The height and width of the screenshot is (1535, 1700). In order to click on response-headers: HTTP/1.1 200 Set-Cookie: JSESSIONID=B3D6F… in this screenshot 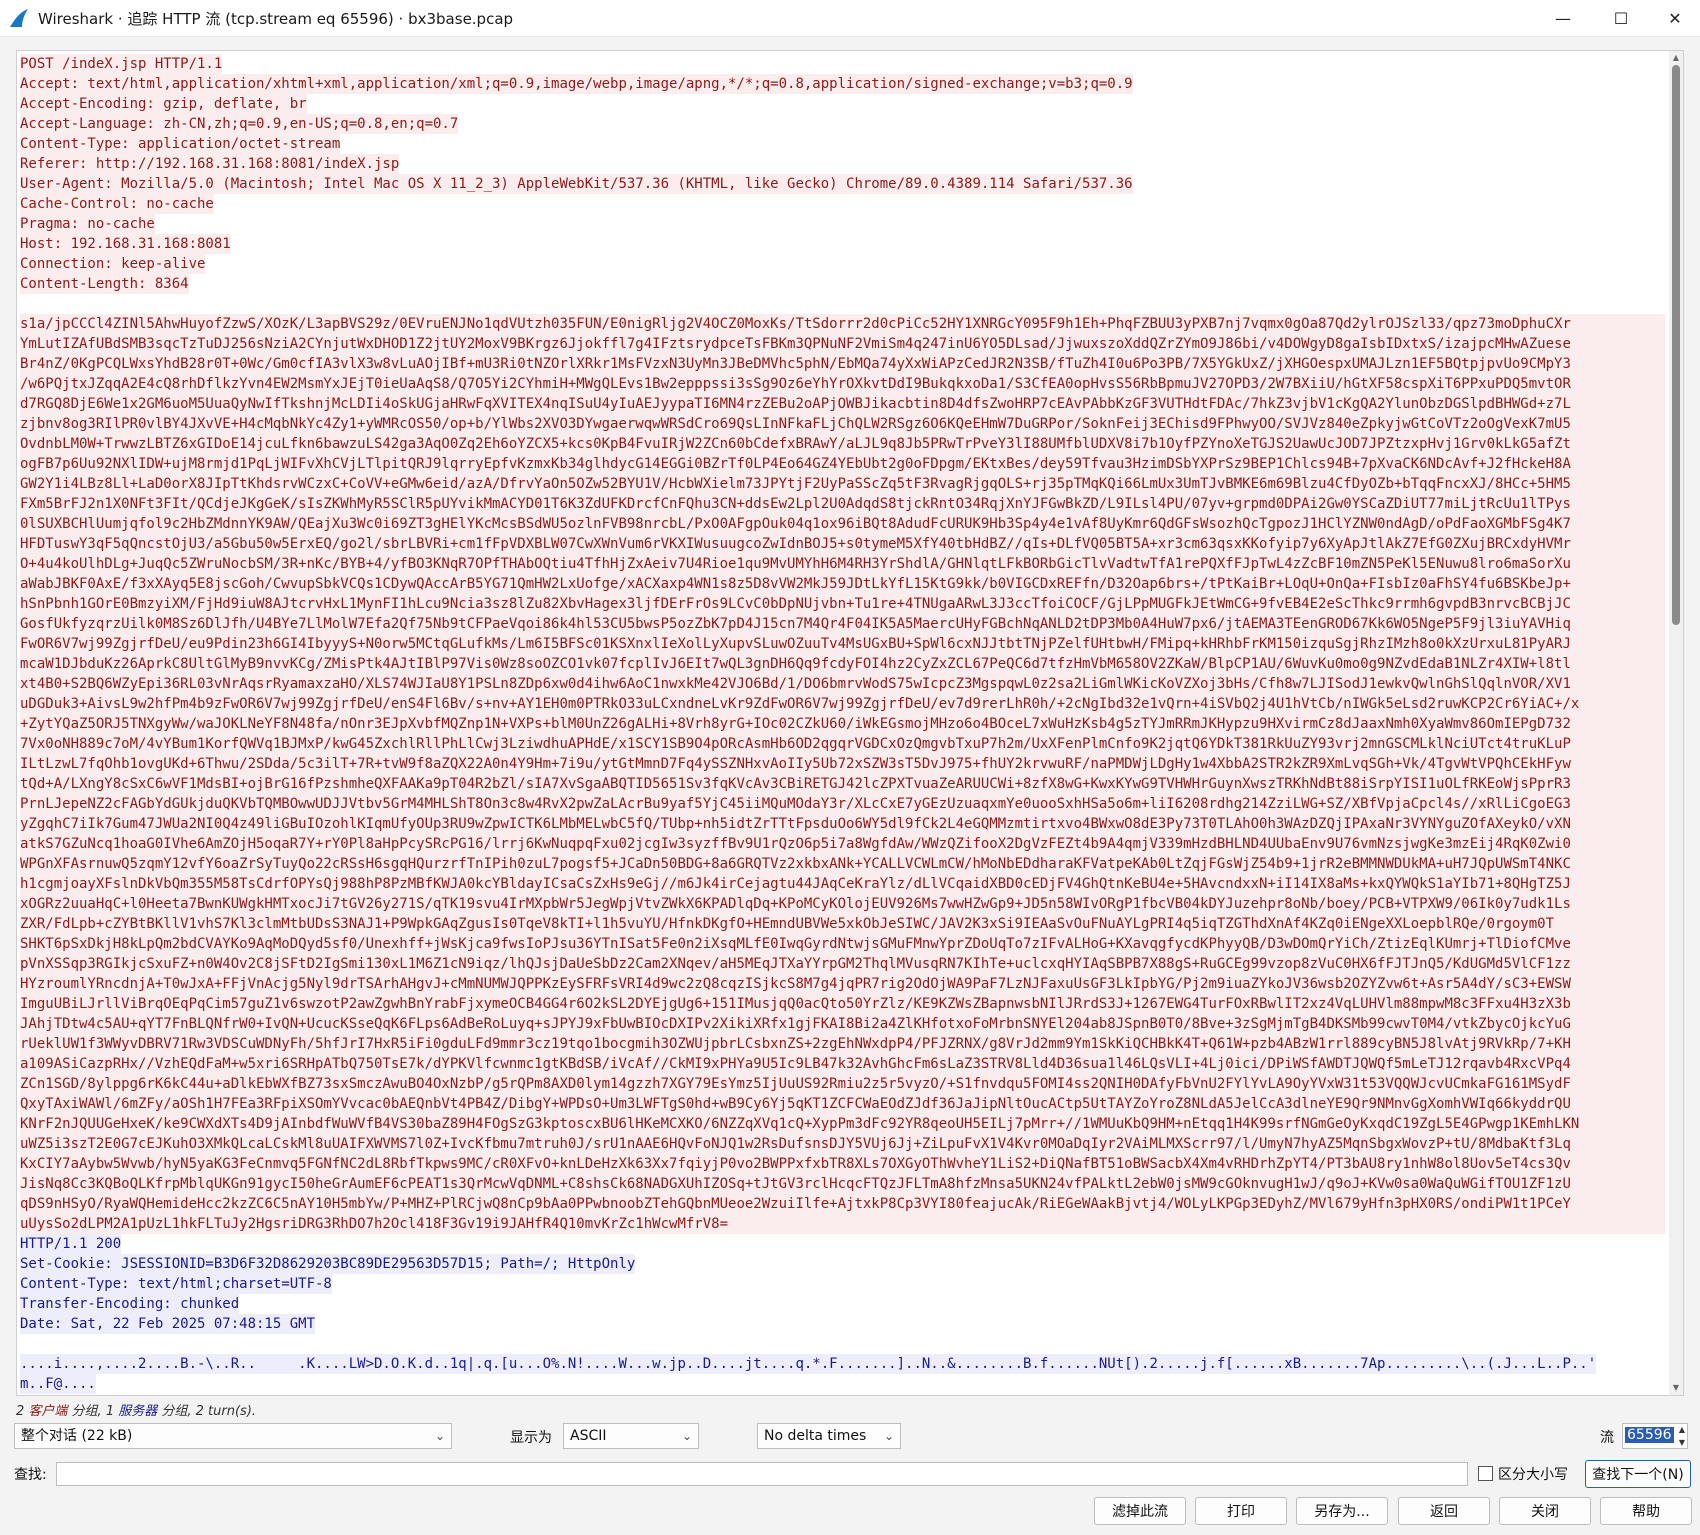, I will do `click(844, 1284)`.